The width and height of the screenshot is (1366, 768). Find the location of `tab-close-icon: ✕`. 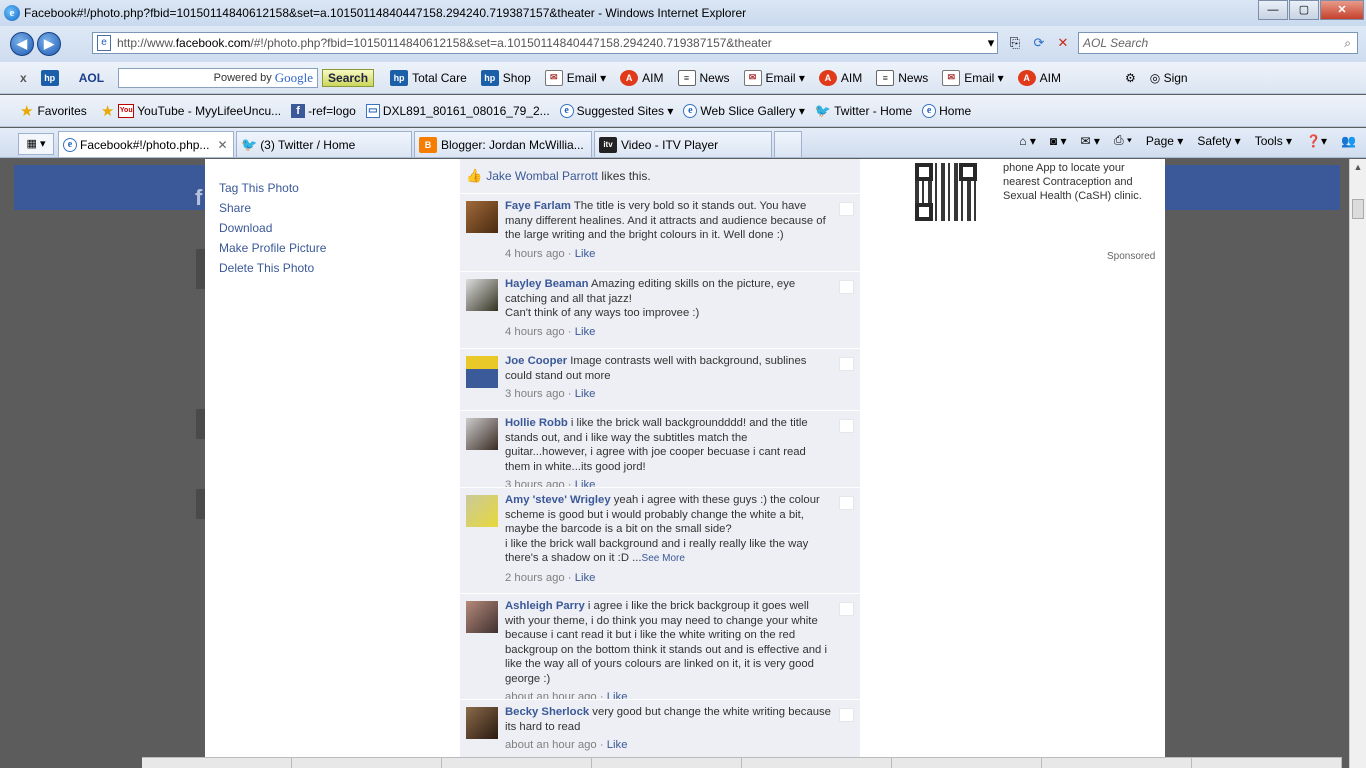

tab-close-icon: ✕ is located at coordinates (222, 145).